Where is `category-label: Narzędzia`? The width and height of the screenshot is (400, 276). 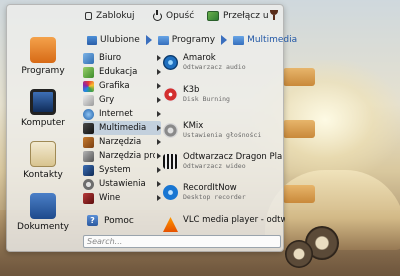 category-label: Narzędzia is located at coordinates (120, 142).